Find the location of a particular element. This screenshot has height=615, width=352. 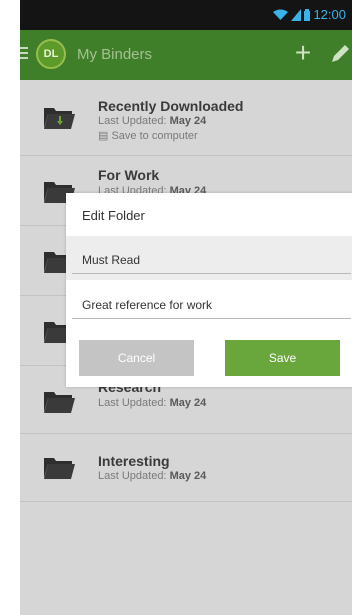

status-icons: 12:00 is located at coordinates (309, 14).